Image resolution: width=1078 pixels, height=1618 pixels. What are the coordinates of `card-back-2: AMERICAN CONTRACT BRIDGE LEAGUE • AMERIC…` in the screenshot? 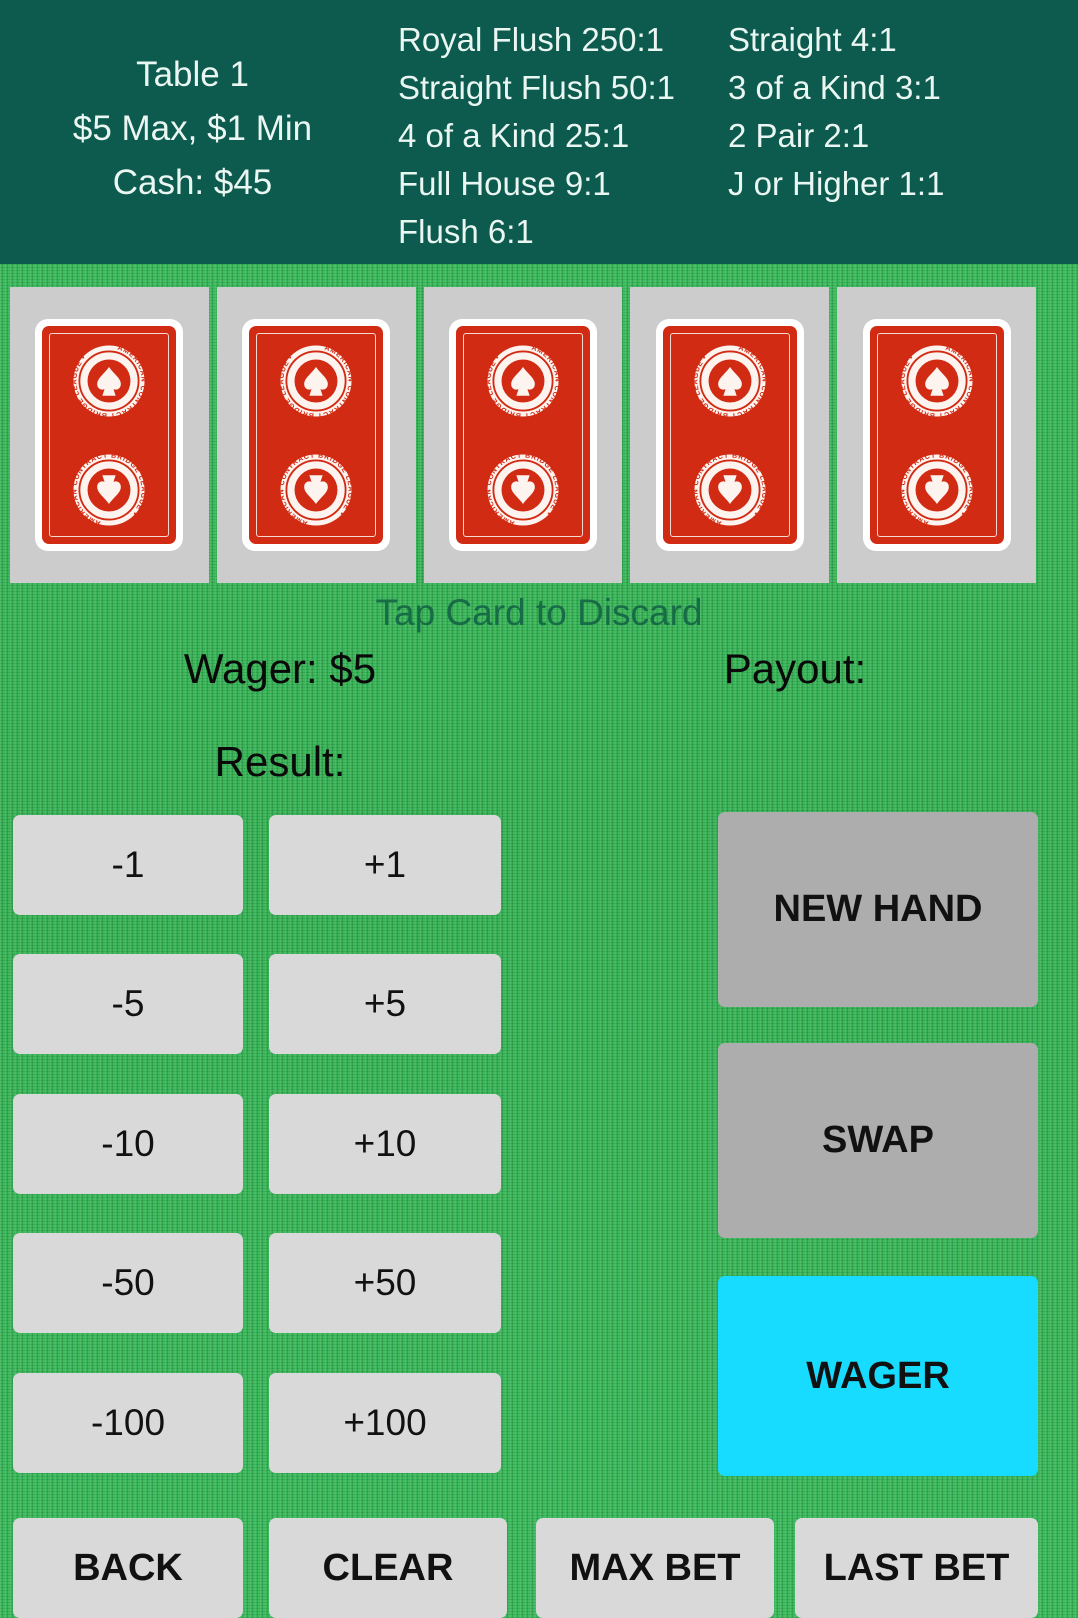 It's located at (316, 435).